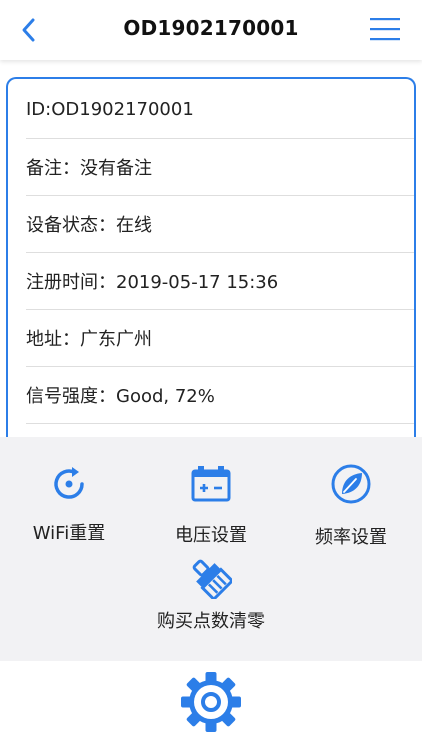 This screenshot has width=422, height=750. What do you see at coordinates (69, 483) in the screenshot?
I see `wifi-reset-icon` at bounding box center [69, 483].